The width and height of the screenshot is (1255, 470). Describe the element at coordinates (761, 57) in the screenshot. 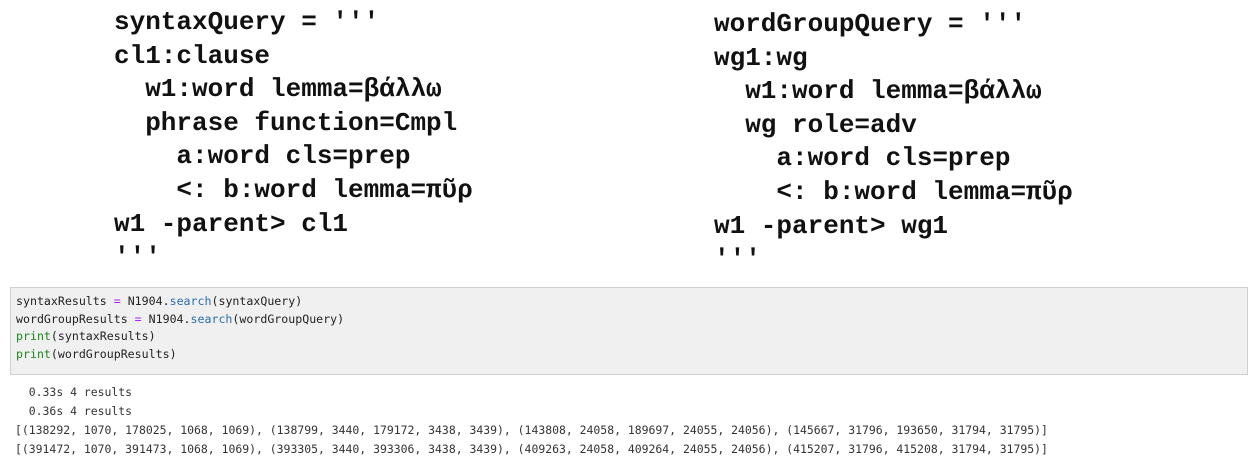

I see `code-line: wg1:wg` at that location.